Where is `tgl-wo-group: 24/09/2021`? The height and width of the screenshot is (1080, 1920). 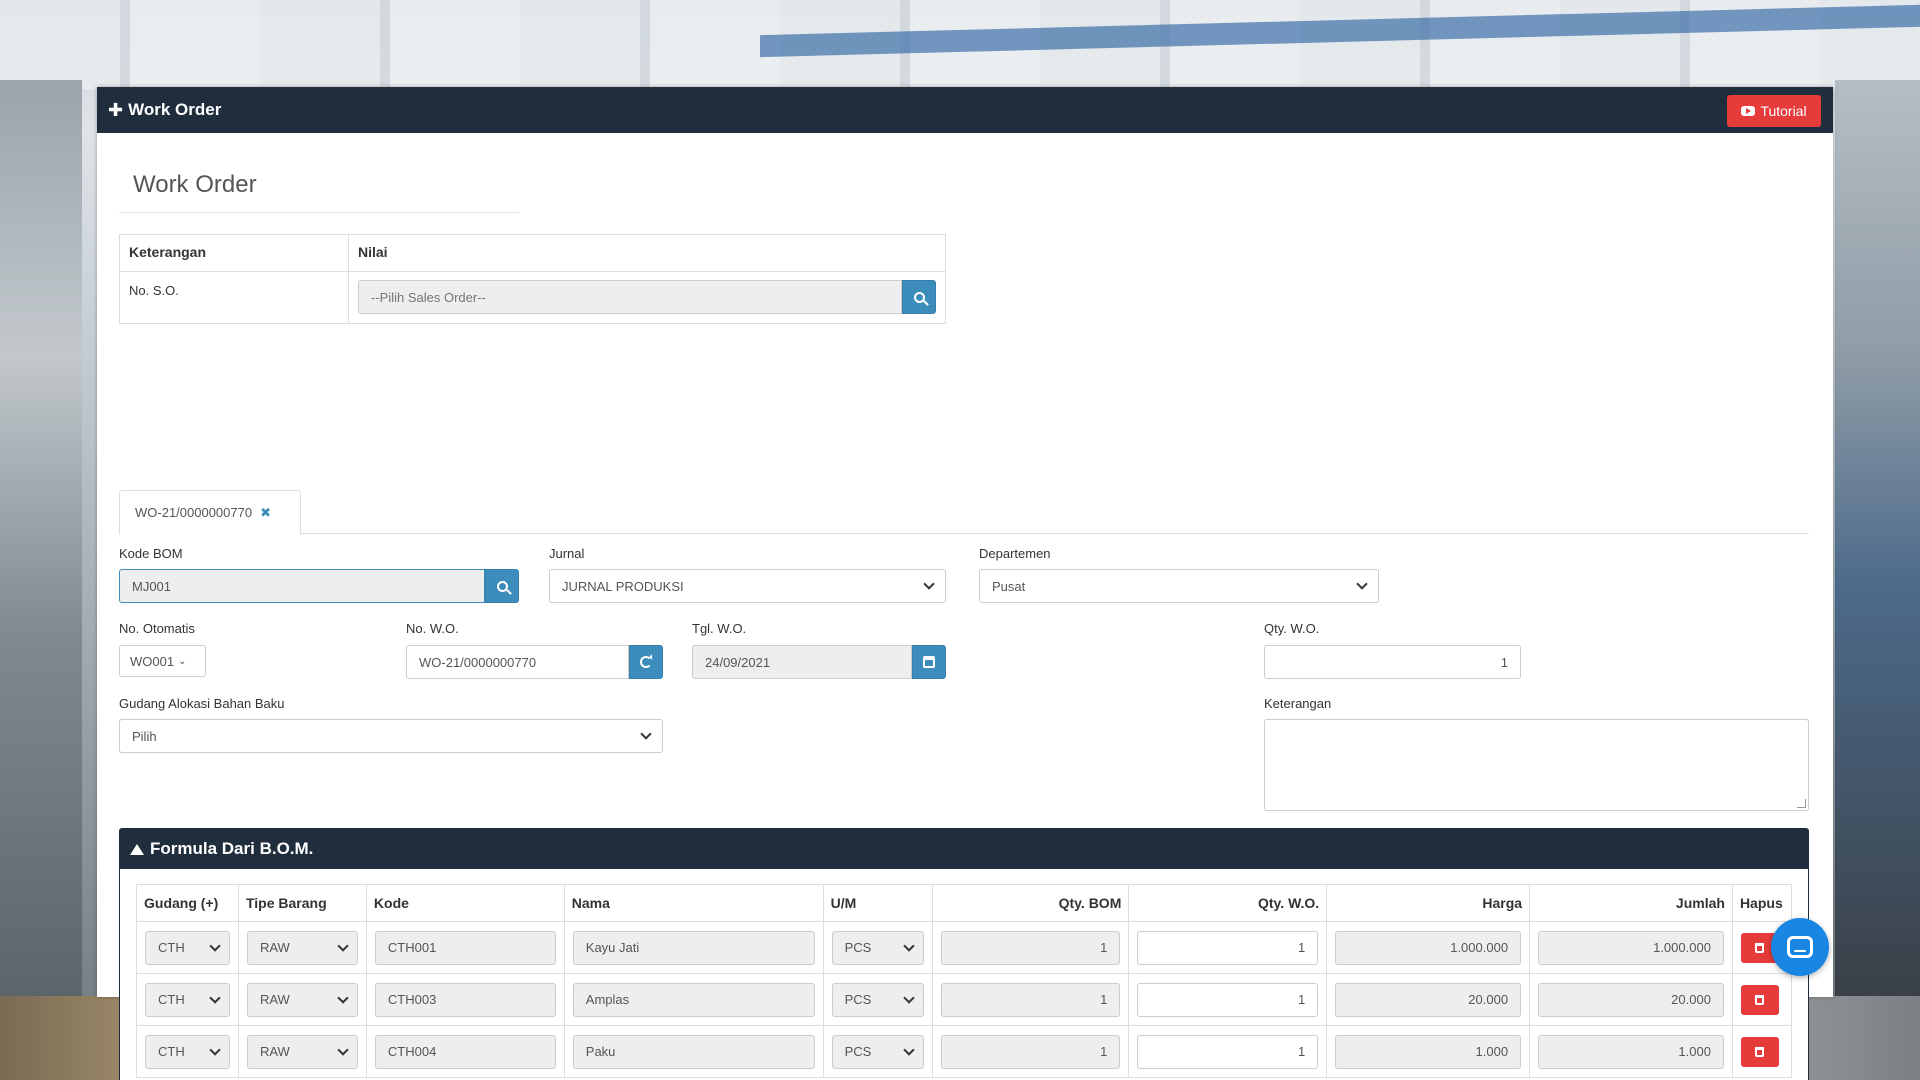
tgl-wo-group: 24/09/2021 is located at coordinates (819, 662).